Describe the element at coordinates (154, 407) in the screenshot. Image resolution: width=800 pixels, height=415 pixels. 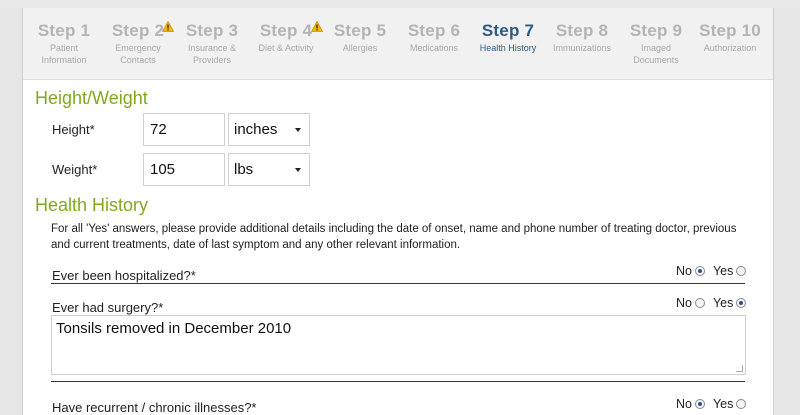
I see `question-chronic-illnesses: Have recurrent / chronic illnesses?*` at that location.